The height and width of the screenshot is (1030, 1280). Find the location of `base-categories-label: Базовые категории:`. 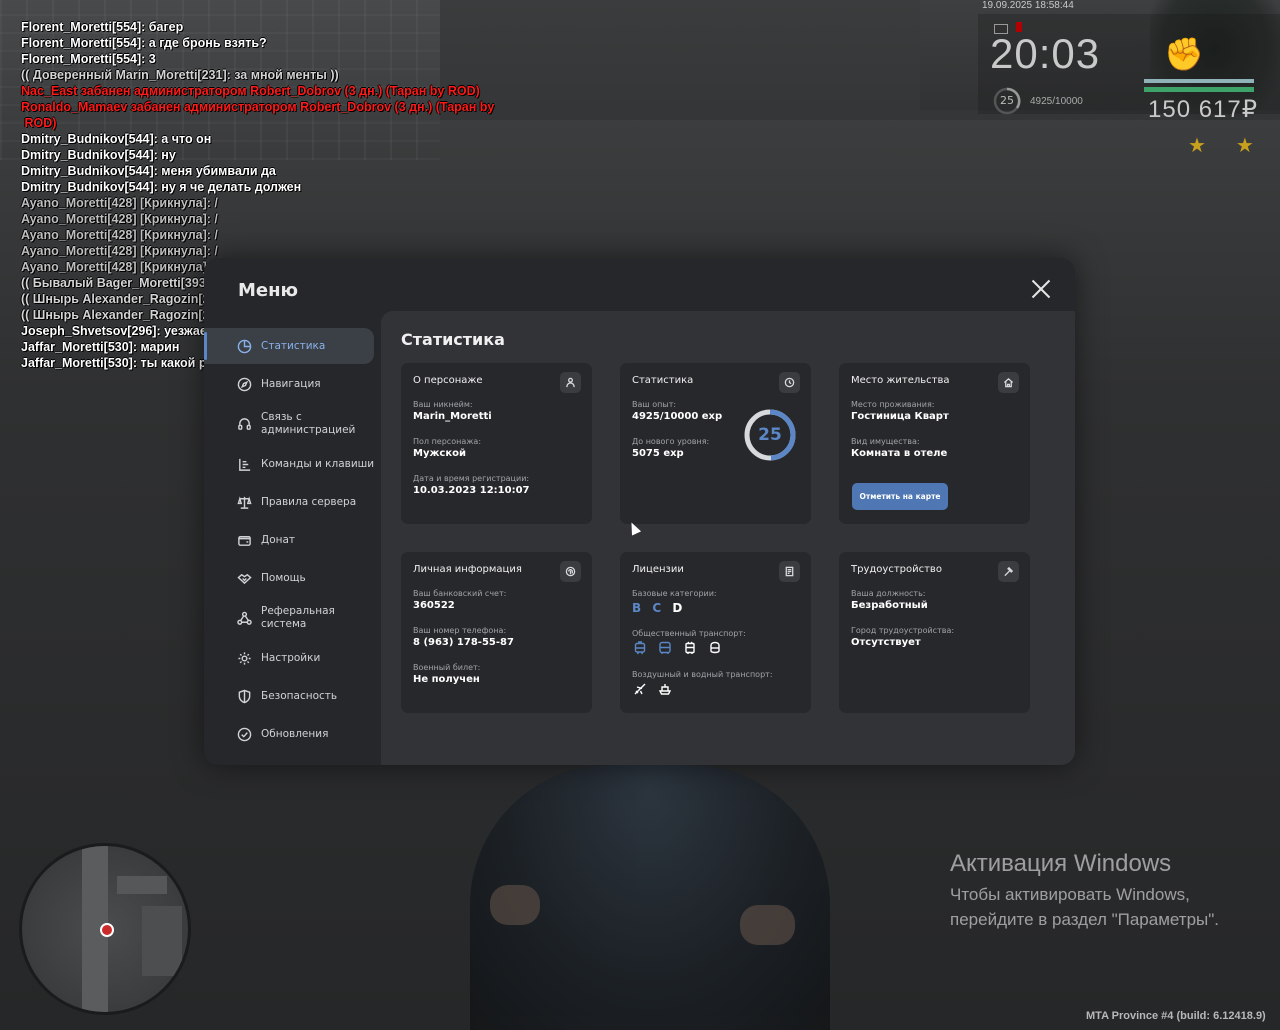

base-categories-label: Базовые категории: is located at coordinates (674, 593).